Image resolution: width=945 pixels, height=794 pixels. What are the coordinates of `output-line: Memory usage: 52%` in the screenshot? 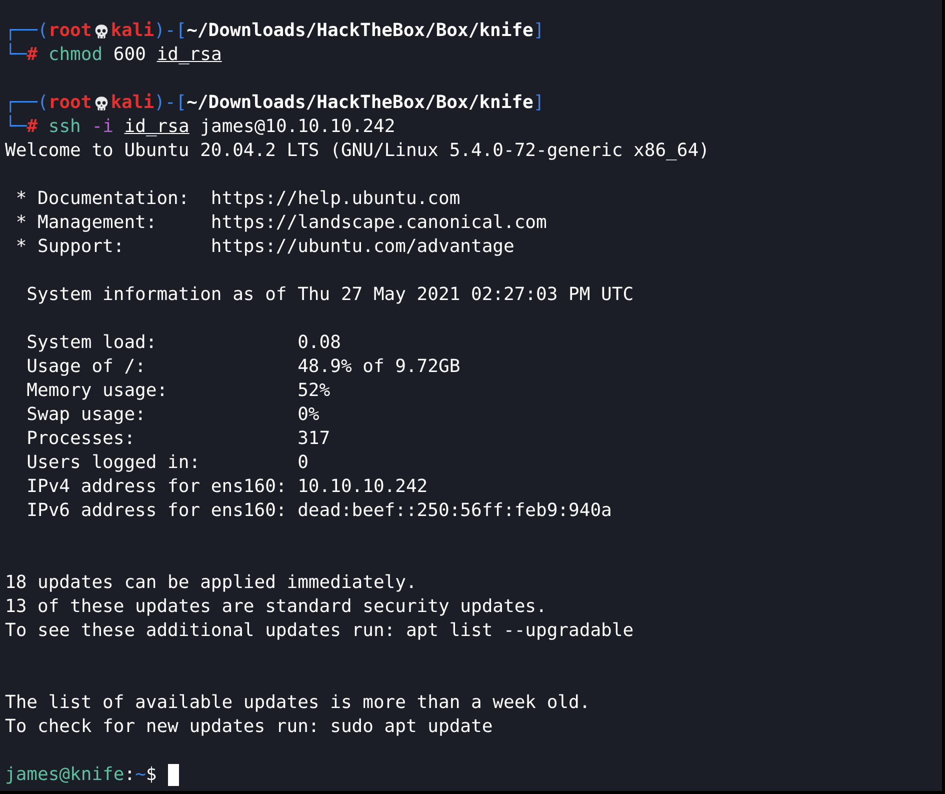 It's located at (178, 391).